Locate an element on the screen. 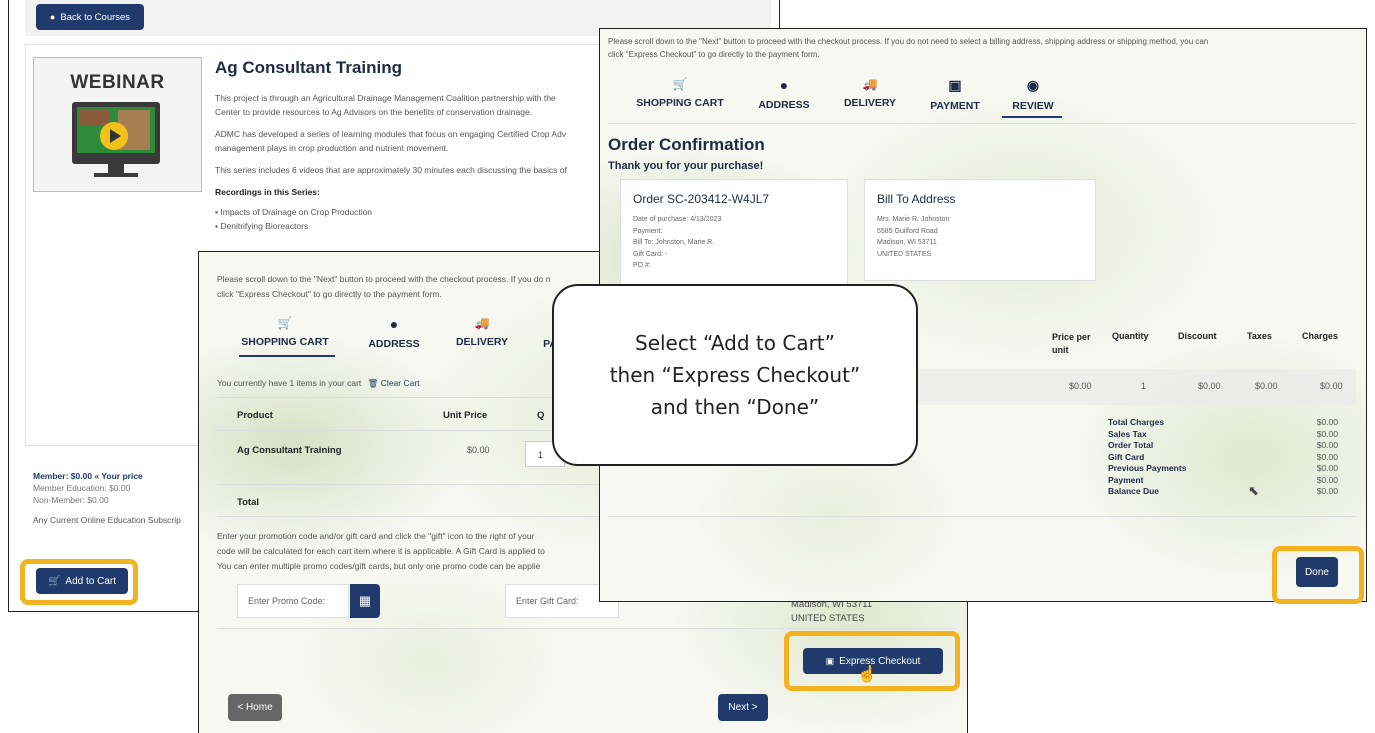 The height and width of the screenshot is (733, 1375). cart-address-snippet: Madison, WI 53711 UNITED STATES is located at coordinates (832, 611).